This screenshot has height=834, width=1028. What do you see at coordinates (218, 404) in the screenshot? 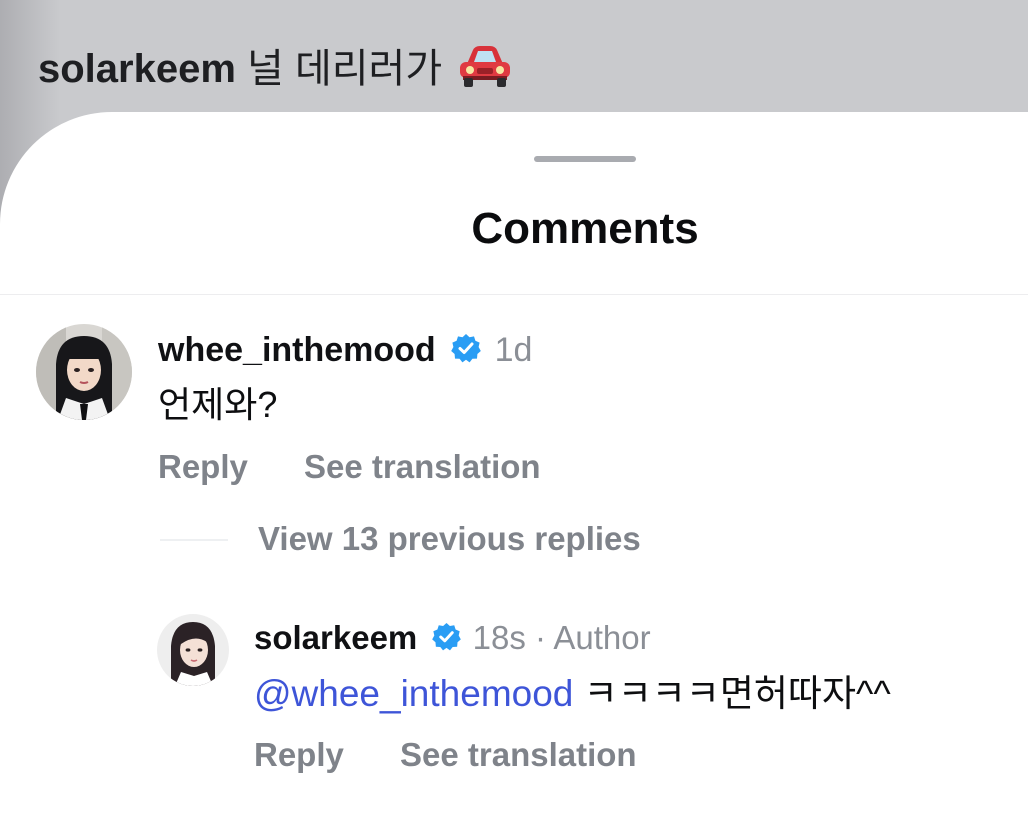
I see `comment-text: 언제와?` at bounding box center [218, 404].